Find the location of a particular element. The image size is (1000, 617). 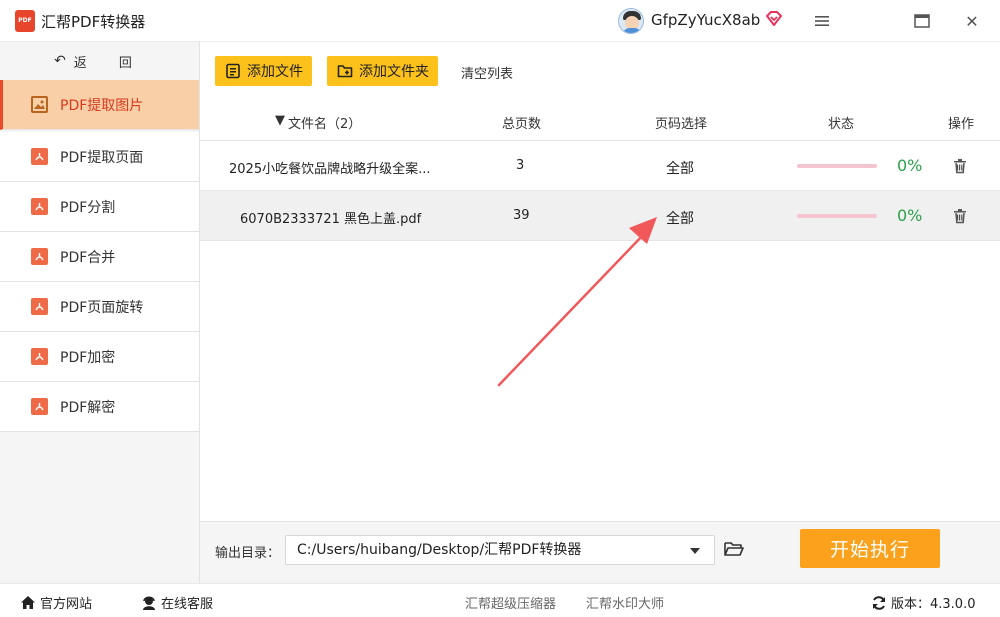

sidebar-item-label: PDF提取图片 is located at coordinates (102, 106).